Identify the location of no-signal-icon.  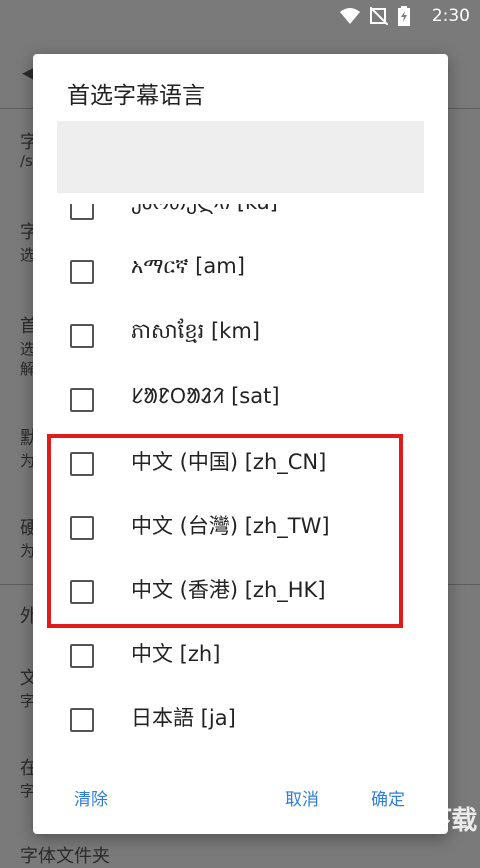
(379, 16).